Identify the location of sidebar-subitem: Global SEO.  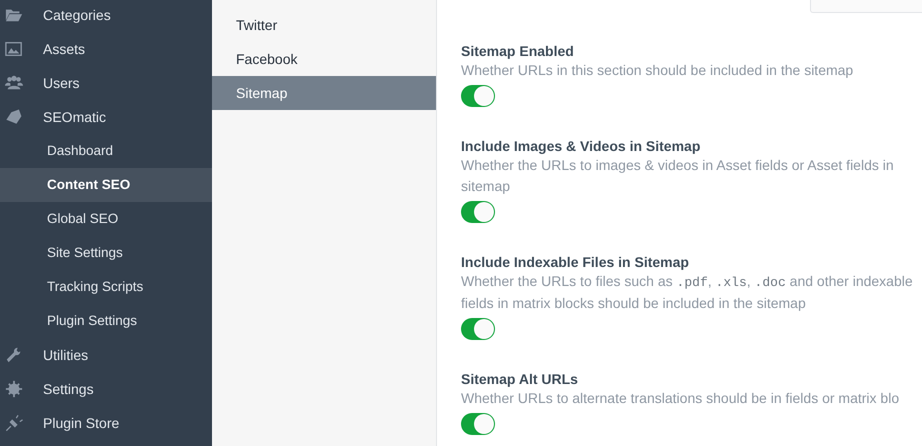
(106, 219).